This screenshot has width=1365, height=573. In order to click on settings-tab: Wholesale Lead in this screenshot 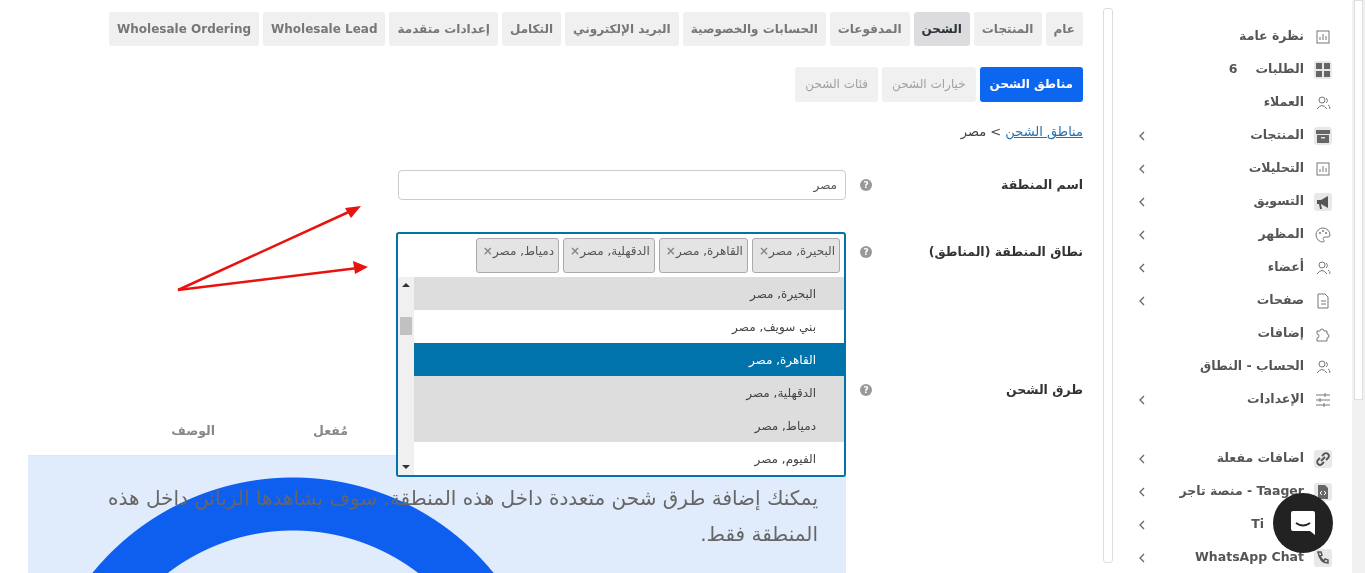, I will do `click(324, 29)`.